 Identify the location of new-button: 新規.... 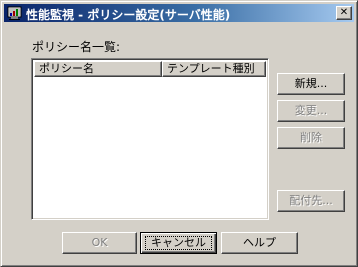
(311, 84).